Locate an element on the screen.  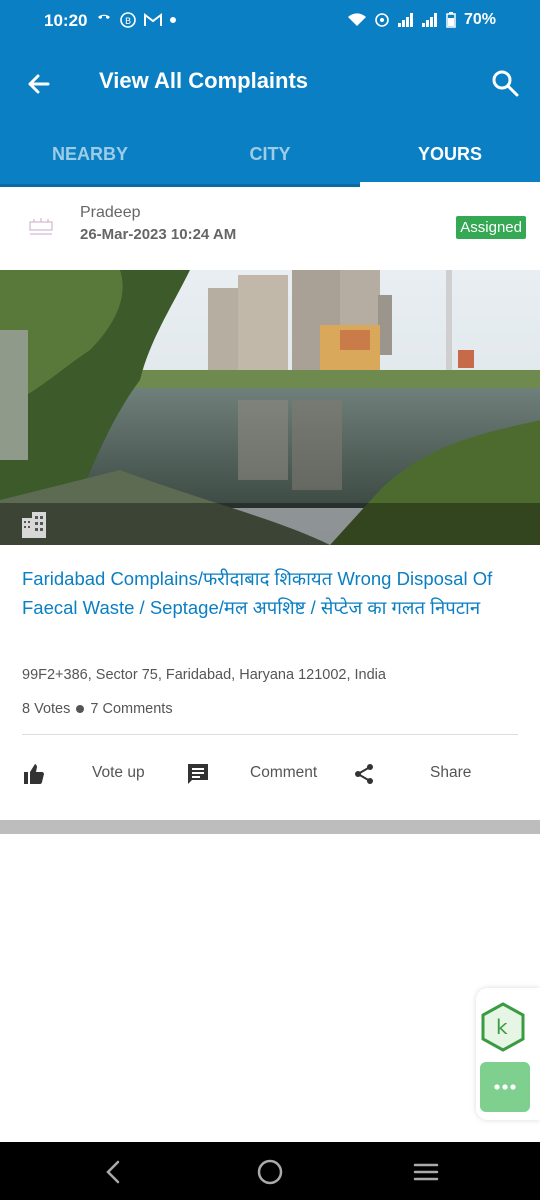
svg-text: k is located at coordinates (502, 1027).